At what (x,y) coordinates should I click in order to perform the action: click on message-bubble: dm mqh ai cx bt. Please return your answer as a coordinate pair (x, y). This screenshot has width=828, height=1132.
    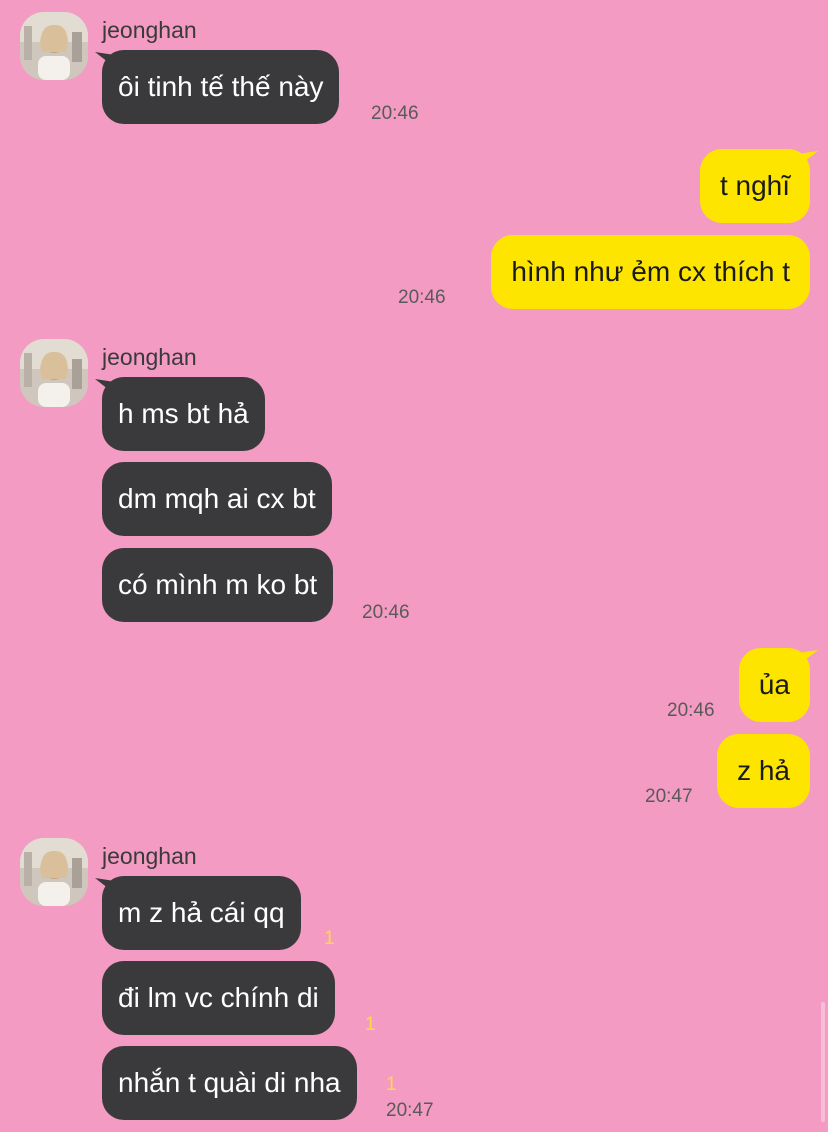
    Looking at the image, I should click on (217, 499).